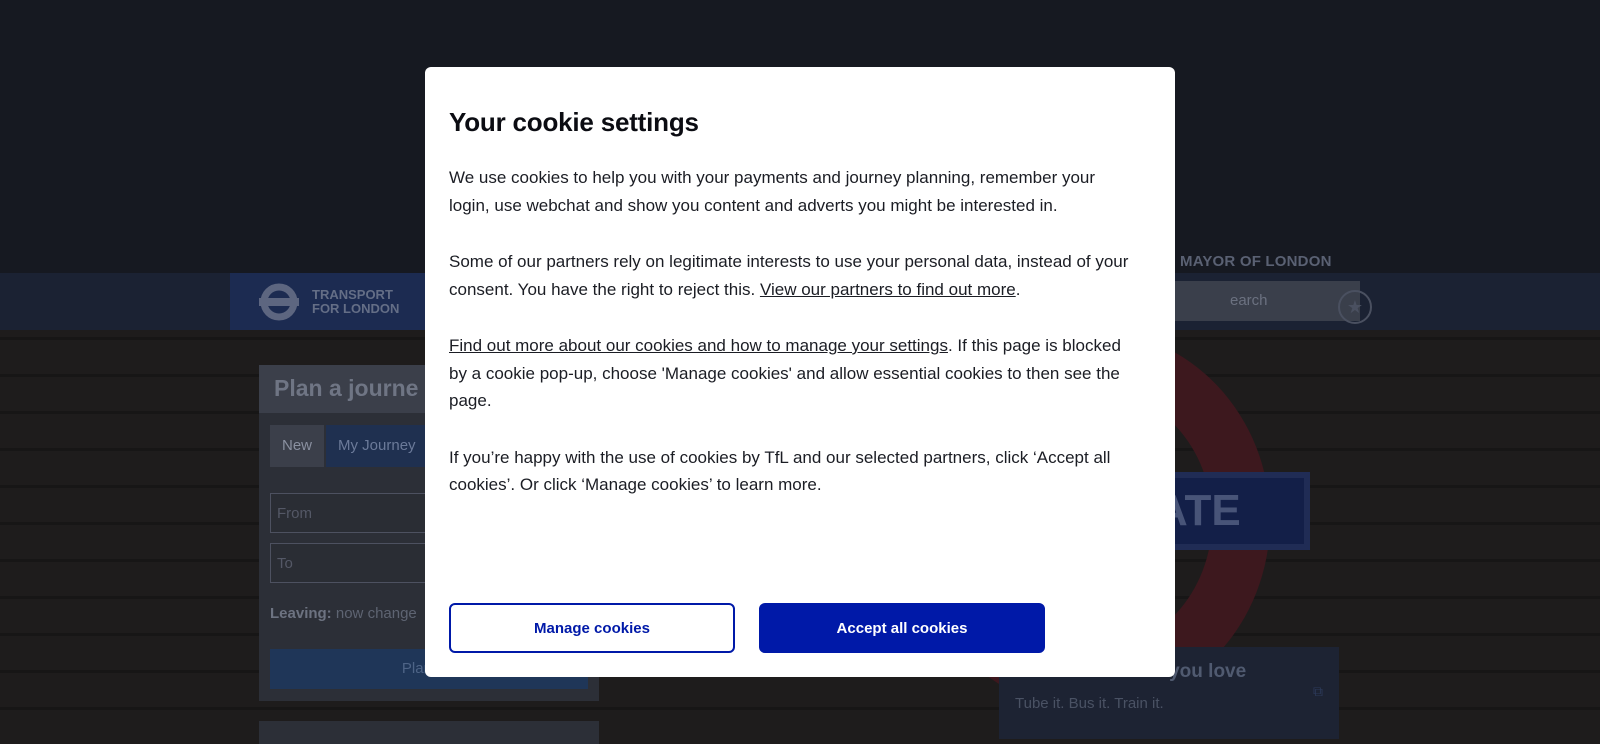 This screenshot has width=1600, height=744. What do you see at coordinates (1089, 703) in the screenshot?
I see `promo-subtitle: Tube it. Bus it. Train it.` at bounding box center [1089, 703].